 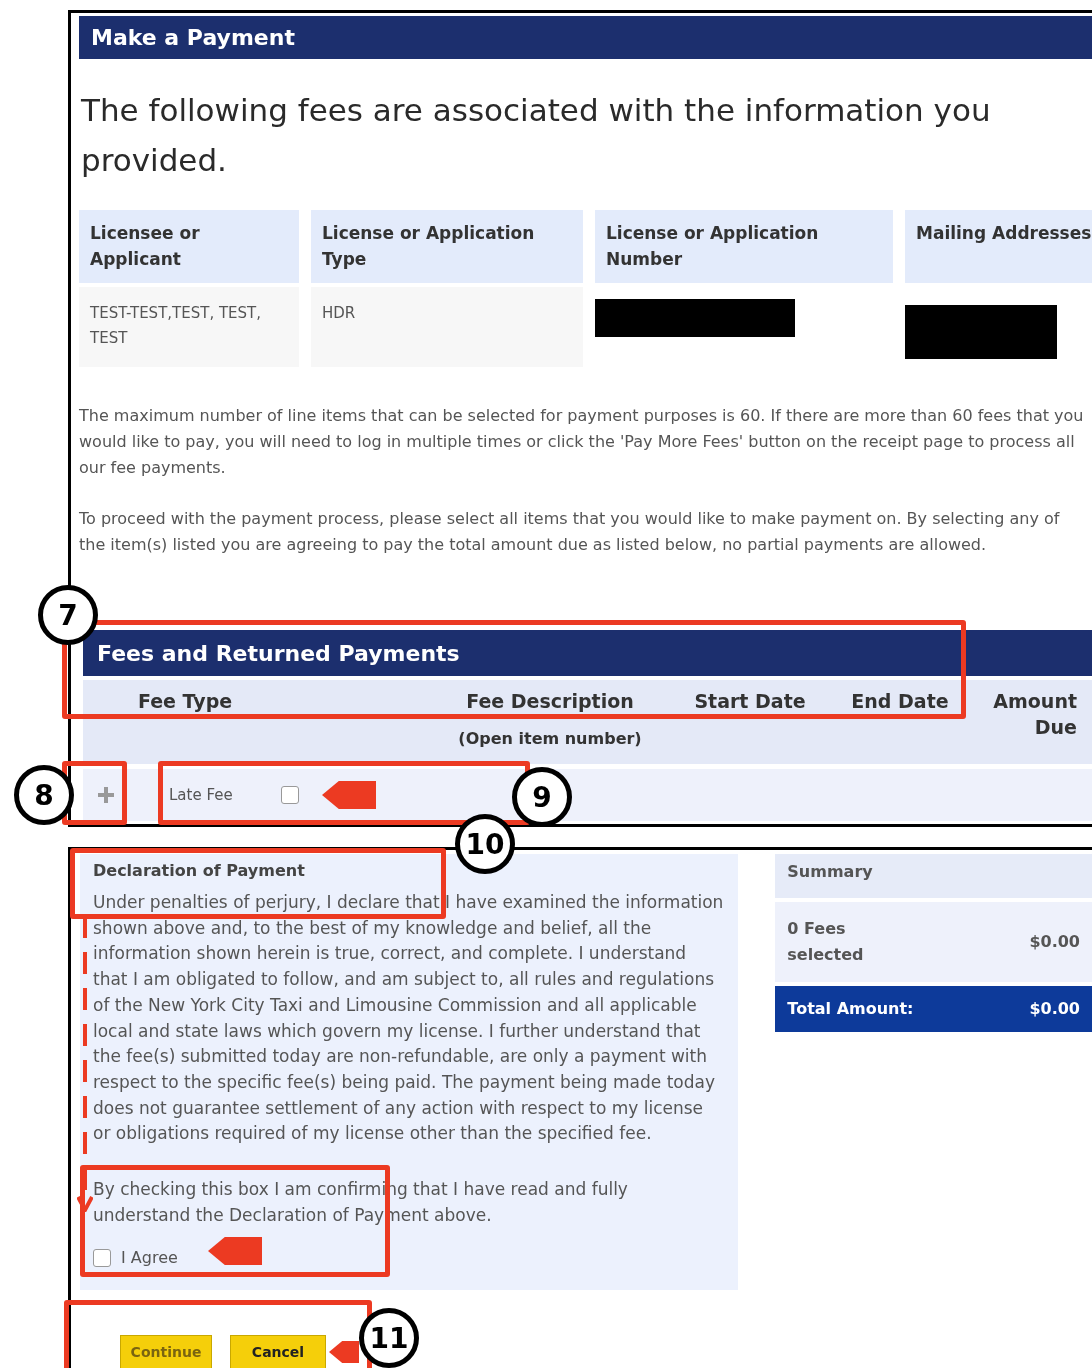 What do you see at coordinates (900, 701) in the screenshot?
I see `column-header: End Date` at bounding box center [900, 701].